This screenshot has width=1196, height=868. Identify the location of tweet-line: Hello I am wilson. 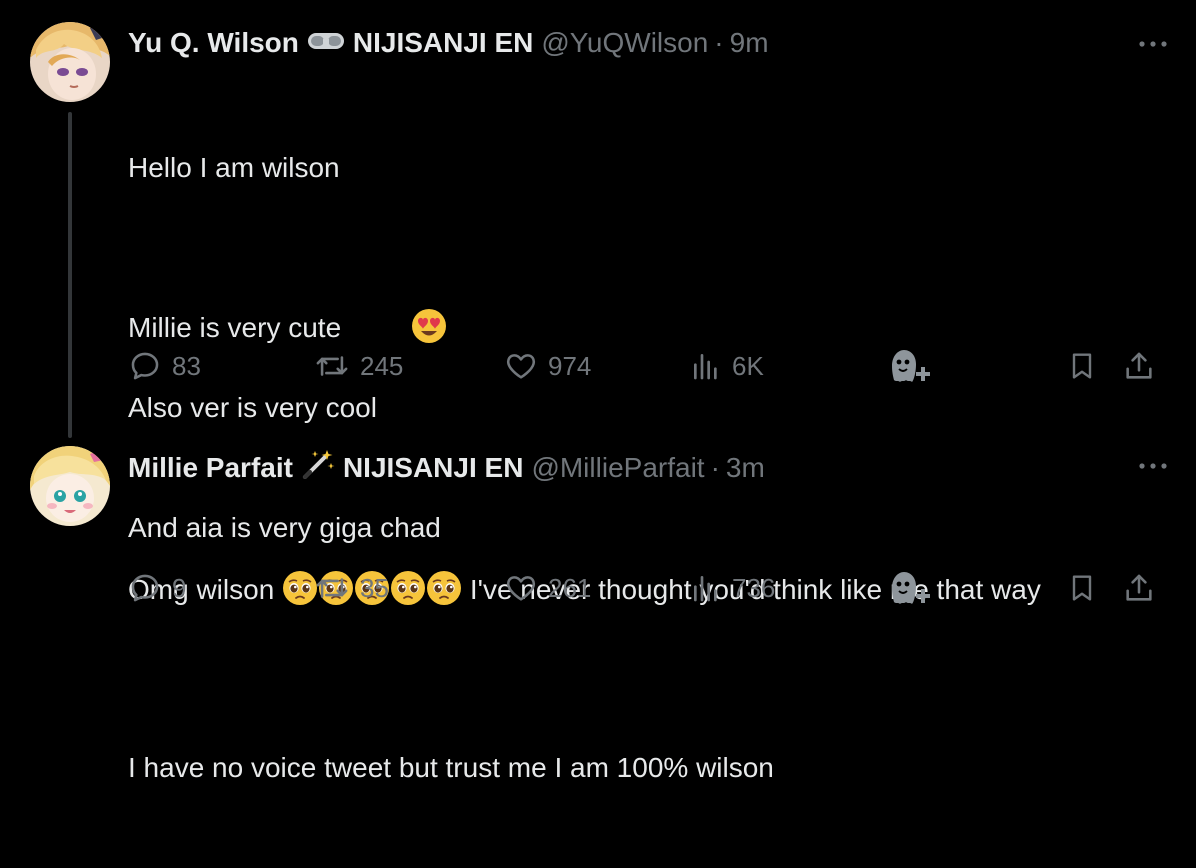
(234, 167).